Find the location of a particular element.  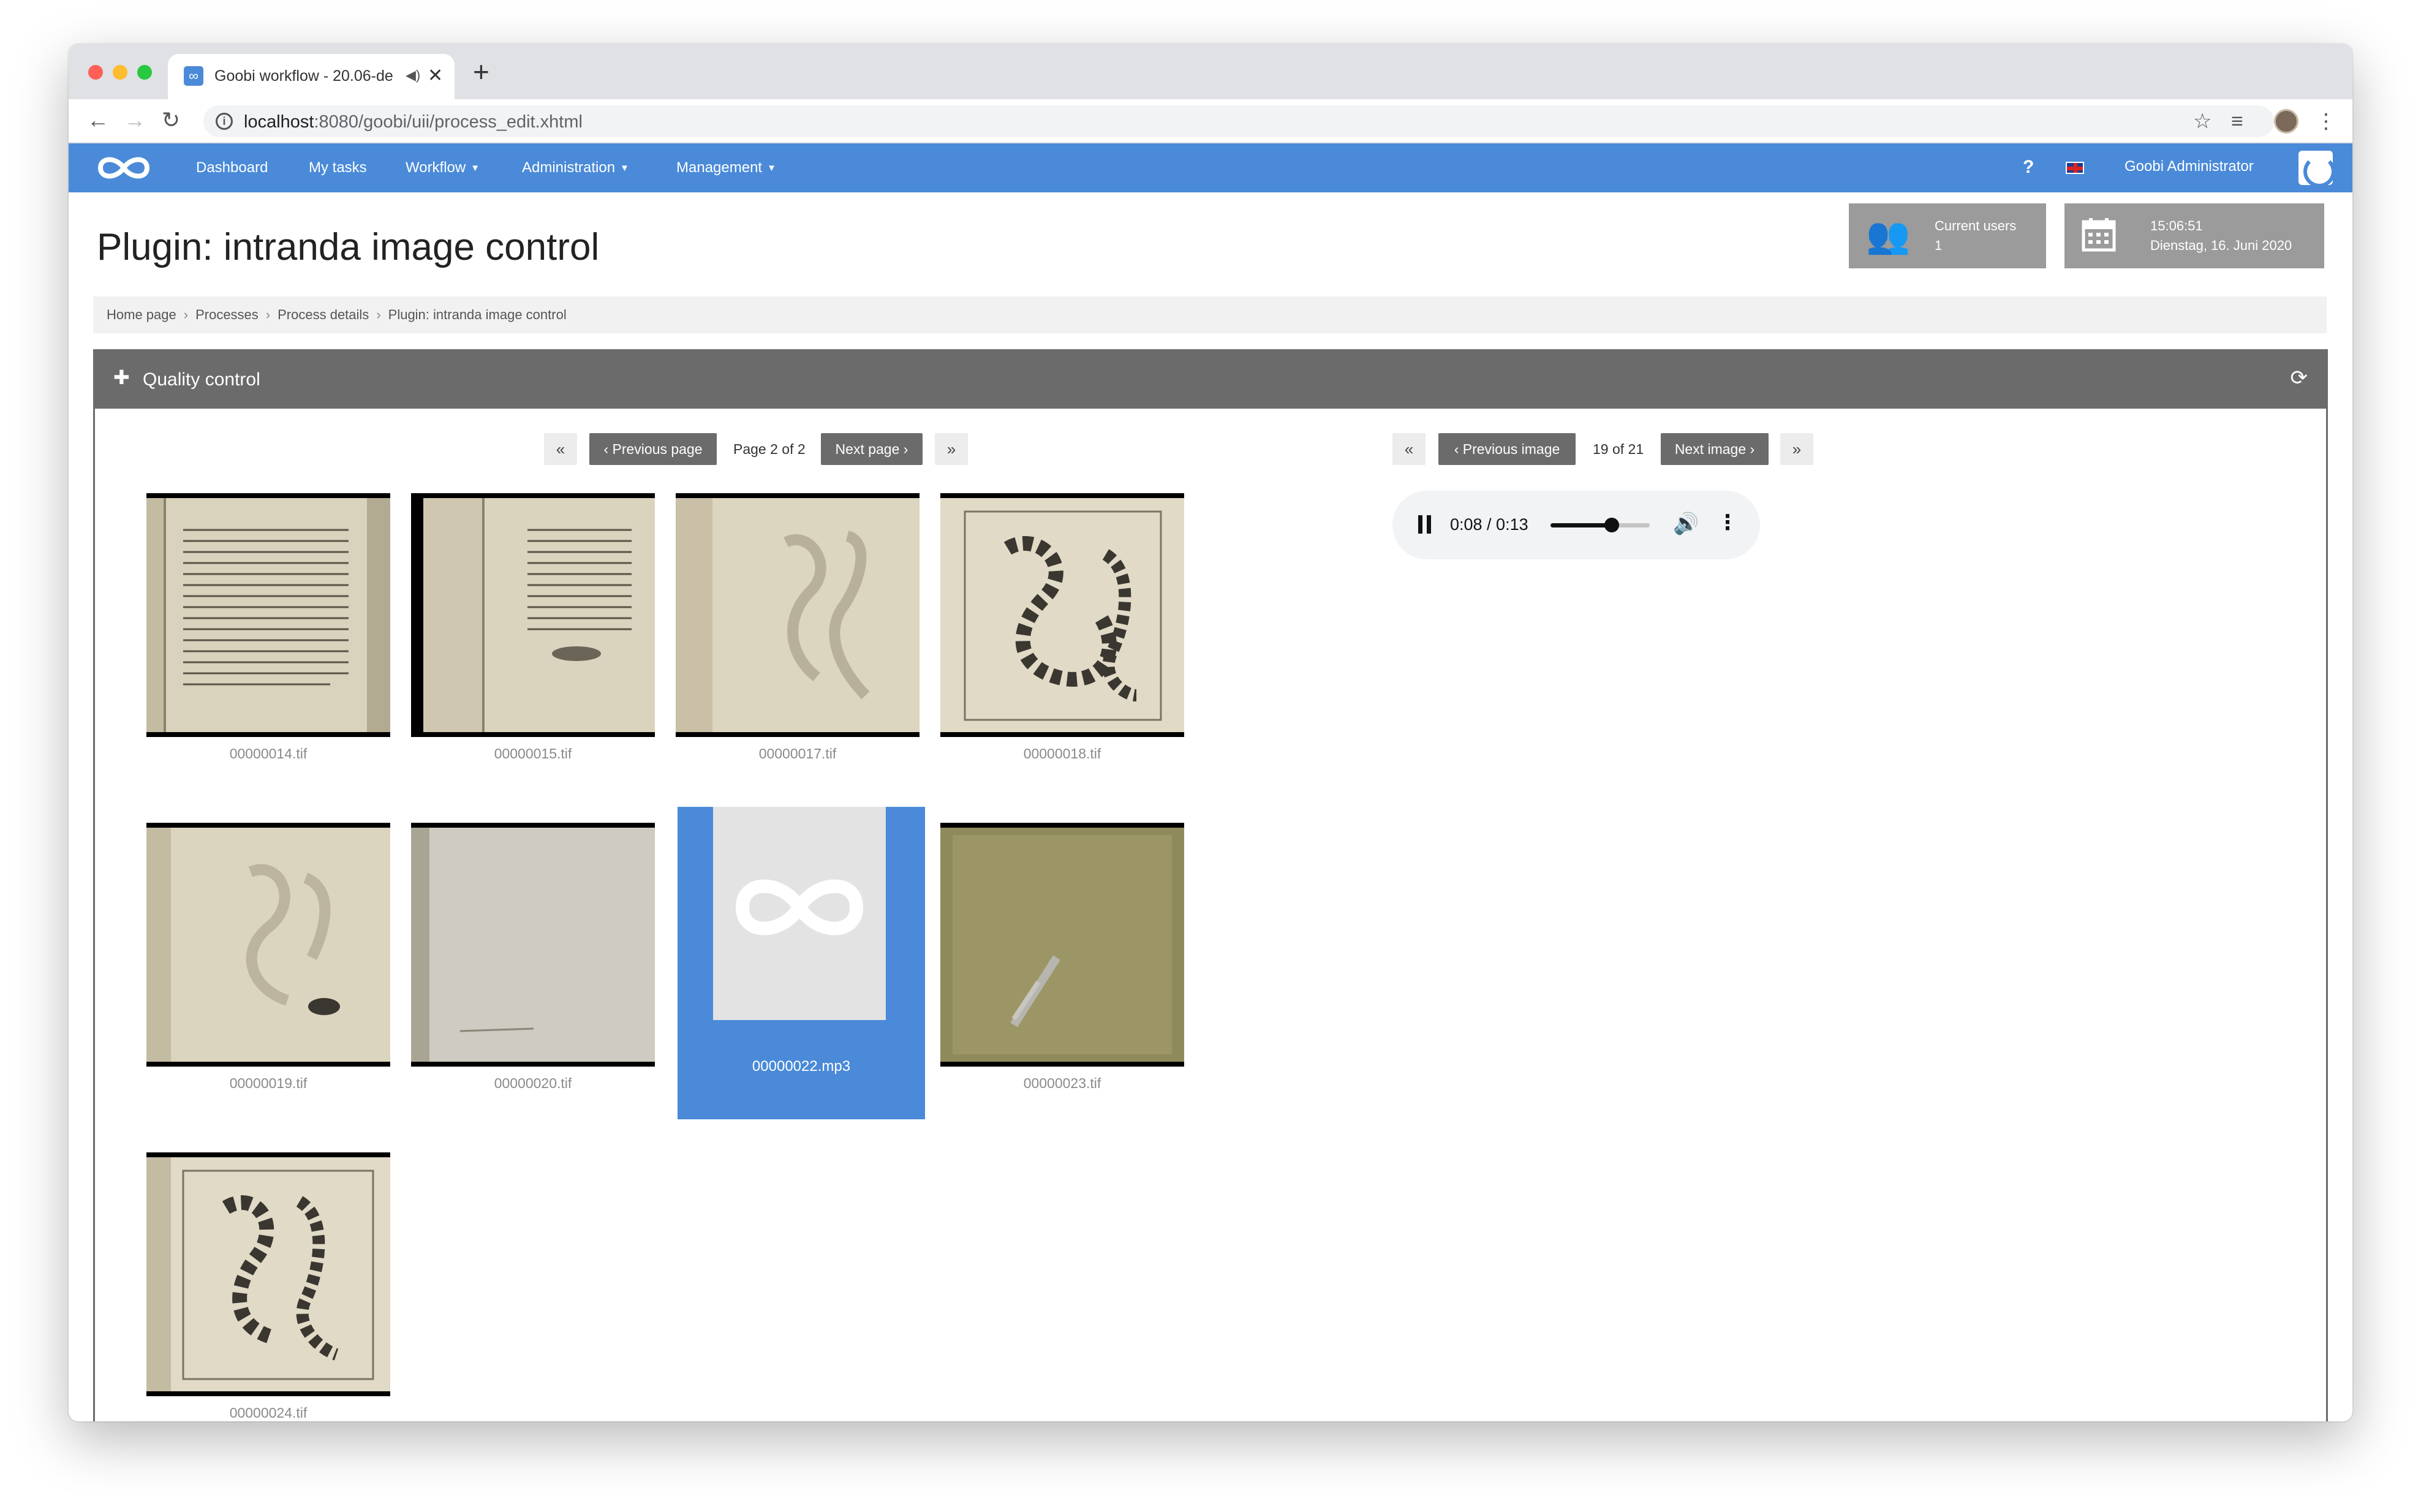

date-time-box: 15:06:51 Dienstag, 16. Juni 2020 is located at coordinates (2194, 236).